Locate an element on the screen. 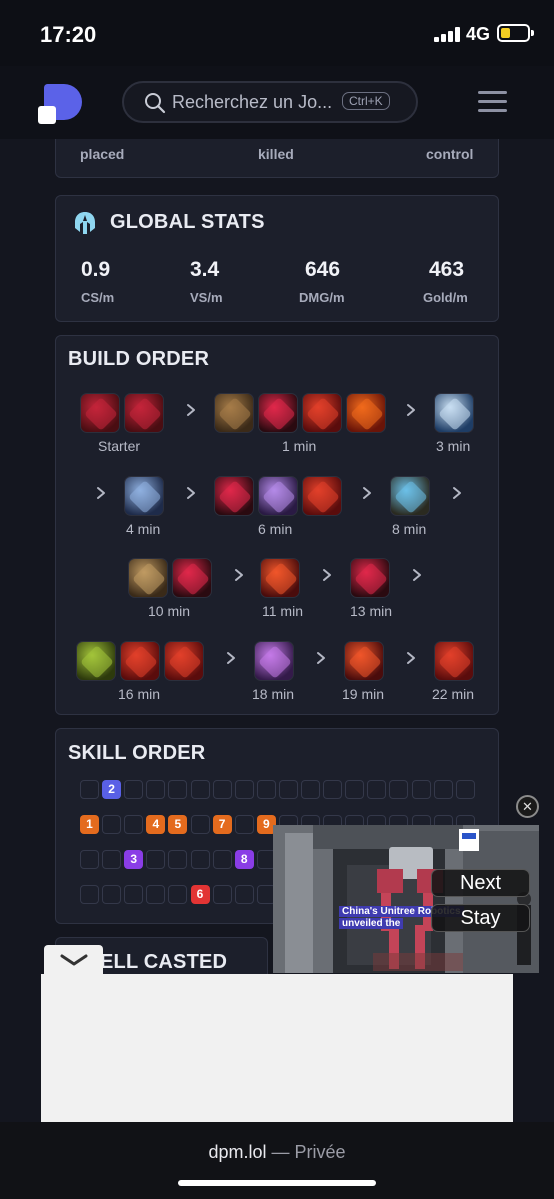 This screenshot has width=554, height=1199. ad-panel is located at coordinates (277, 1049).